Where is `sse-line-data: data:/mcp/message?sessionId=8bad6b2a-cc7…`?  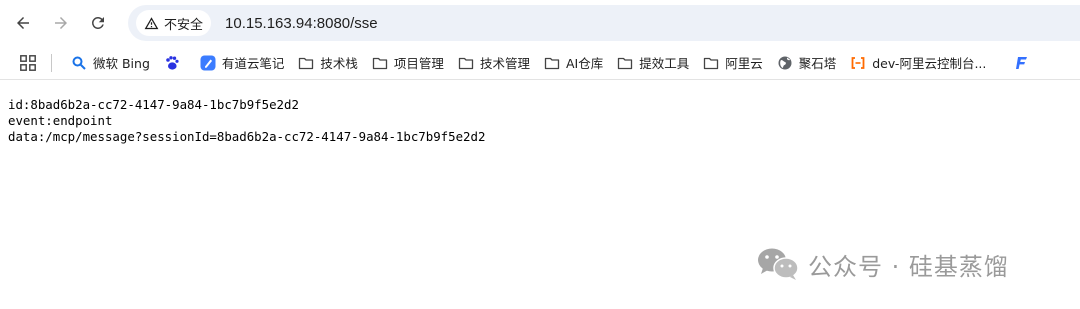 sse-line-data: data:/mcp/message?sessionId=8bad6b2a-cc7… is located at coordinates (247, 136).